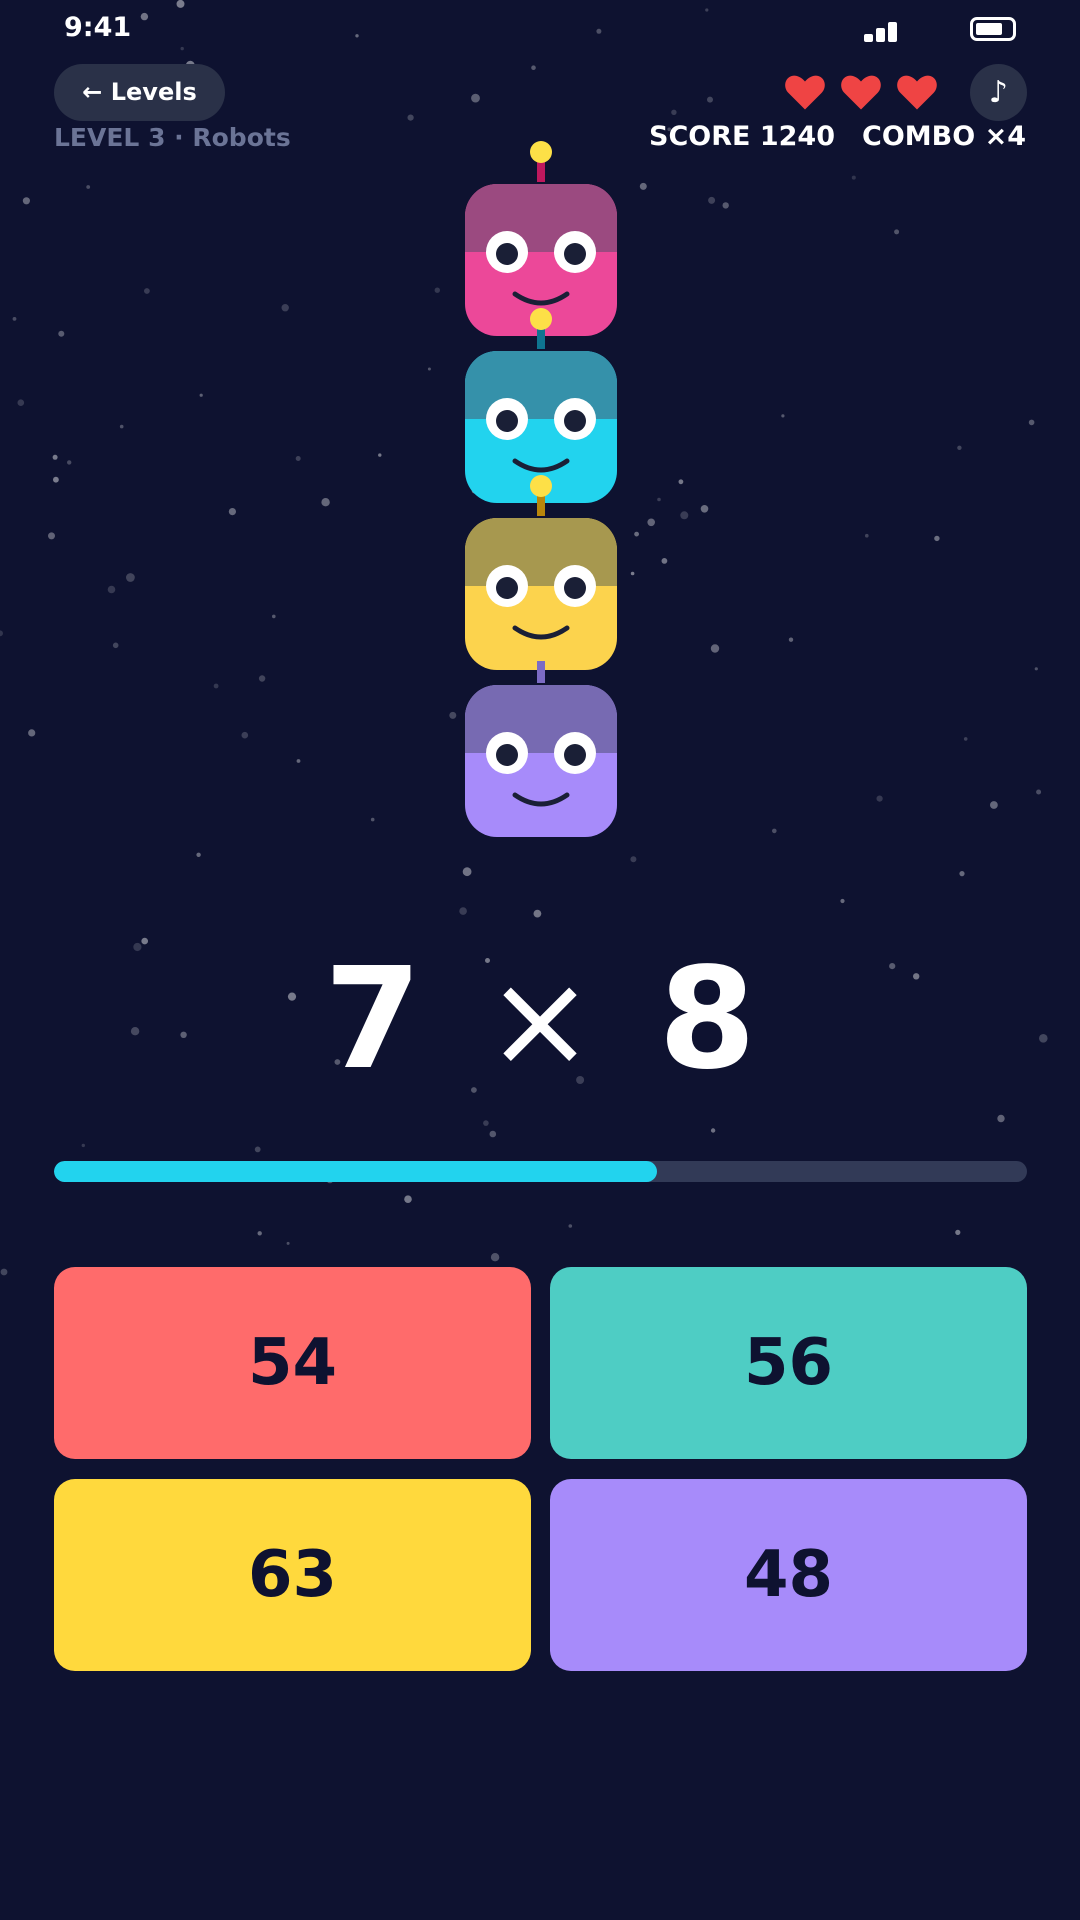 This screenshot has width=1080, height=1920. What do you see at coordinates (788, 1363) in the screenshot?
I see `answer-button: 56` at bounding box center [788, 1363].